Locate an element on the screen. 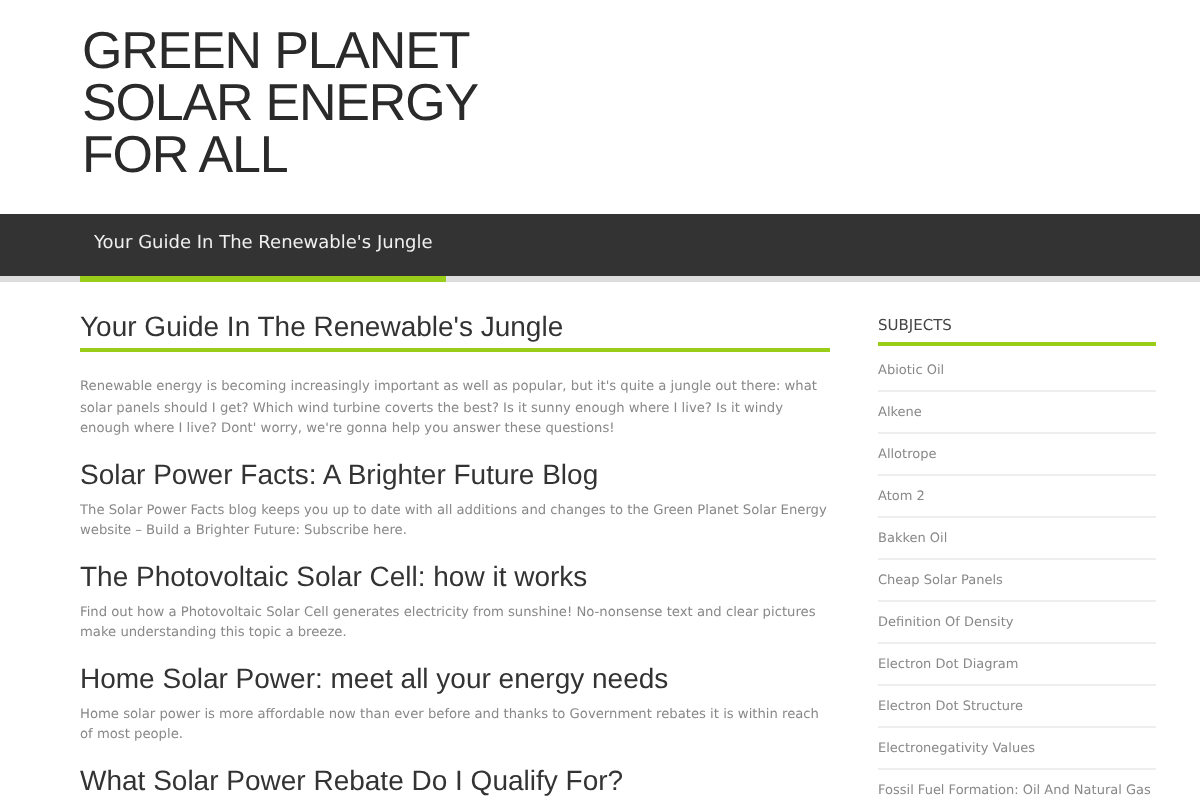  site-title: GREEN PLANET SOLAR ENERGY FOR ALL is located at coordinates (294, 102).